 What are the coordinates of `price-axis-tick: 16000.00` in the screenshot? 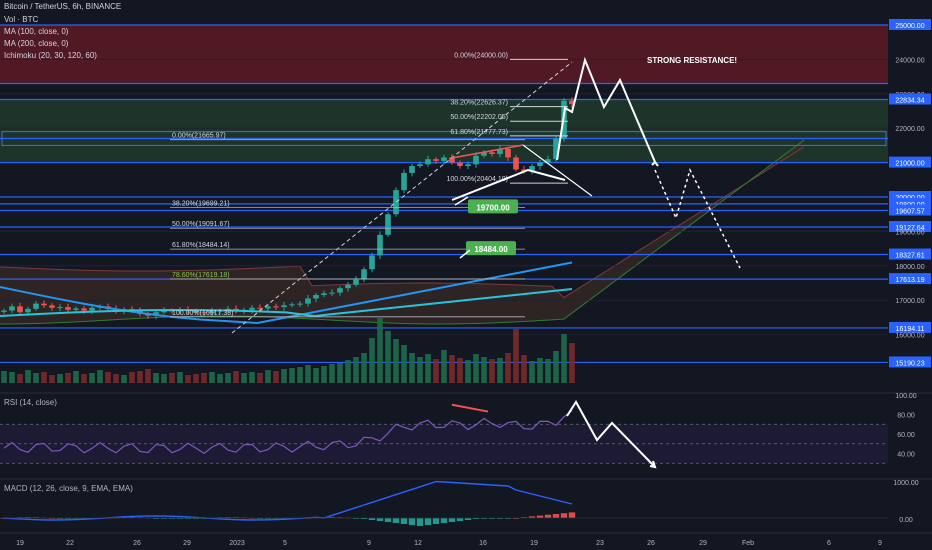 It's located at (909, 336).